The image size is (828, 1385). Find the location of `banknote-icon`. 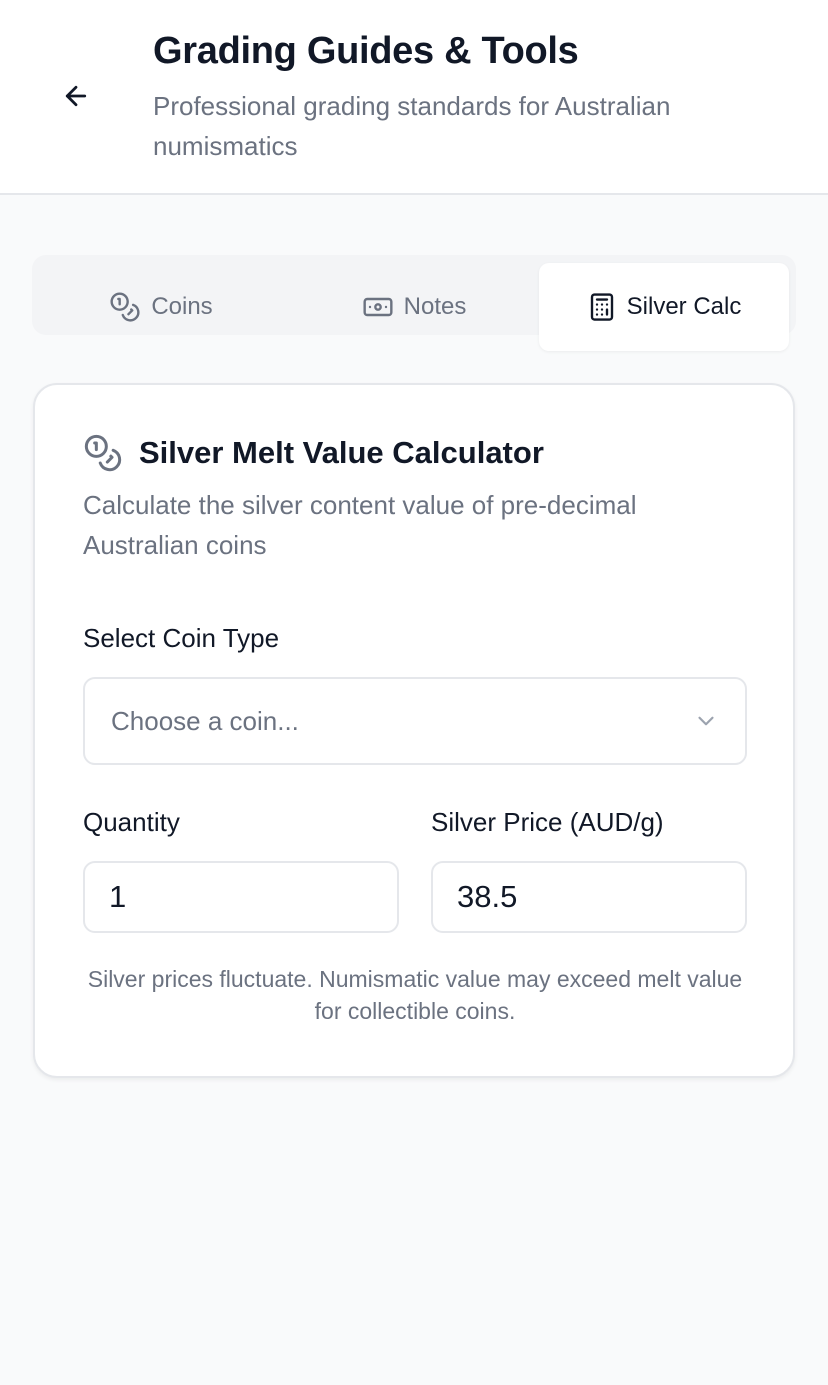

banknote-icon is located at coordinates (378, 307).